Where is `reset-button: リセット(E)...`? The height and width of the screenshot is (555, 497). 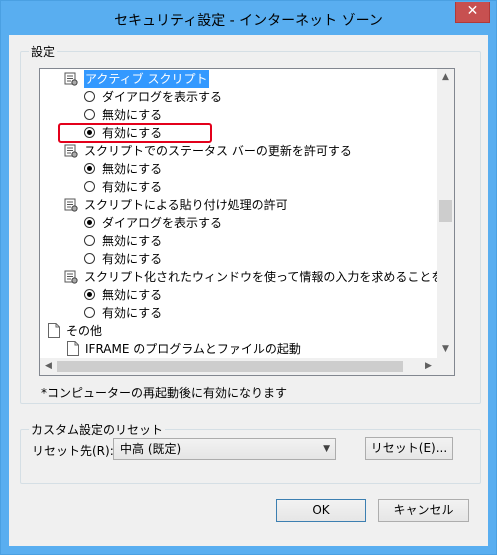
reset-button: リセット(E)... is located at coordinates (409, 448).